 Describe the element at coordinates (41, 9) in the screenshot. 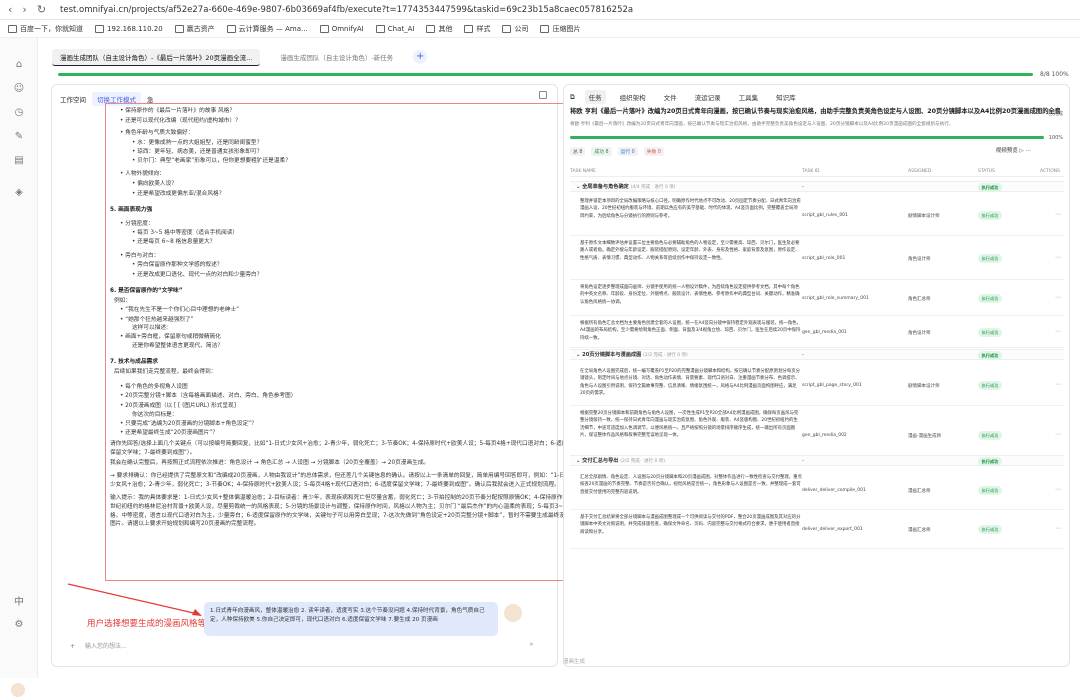

I see `reload-icon: ↻` at that location.